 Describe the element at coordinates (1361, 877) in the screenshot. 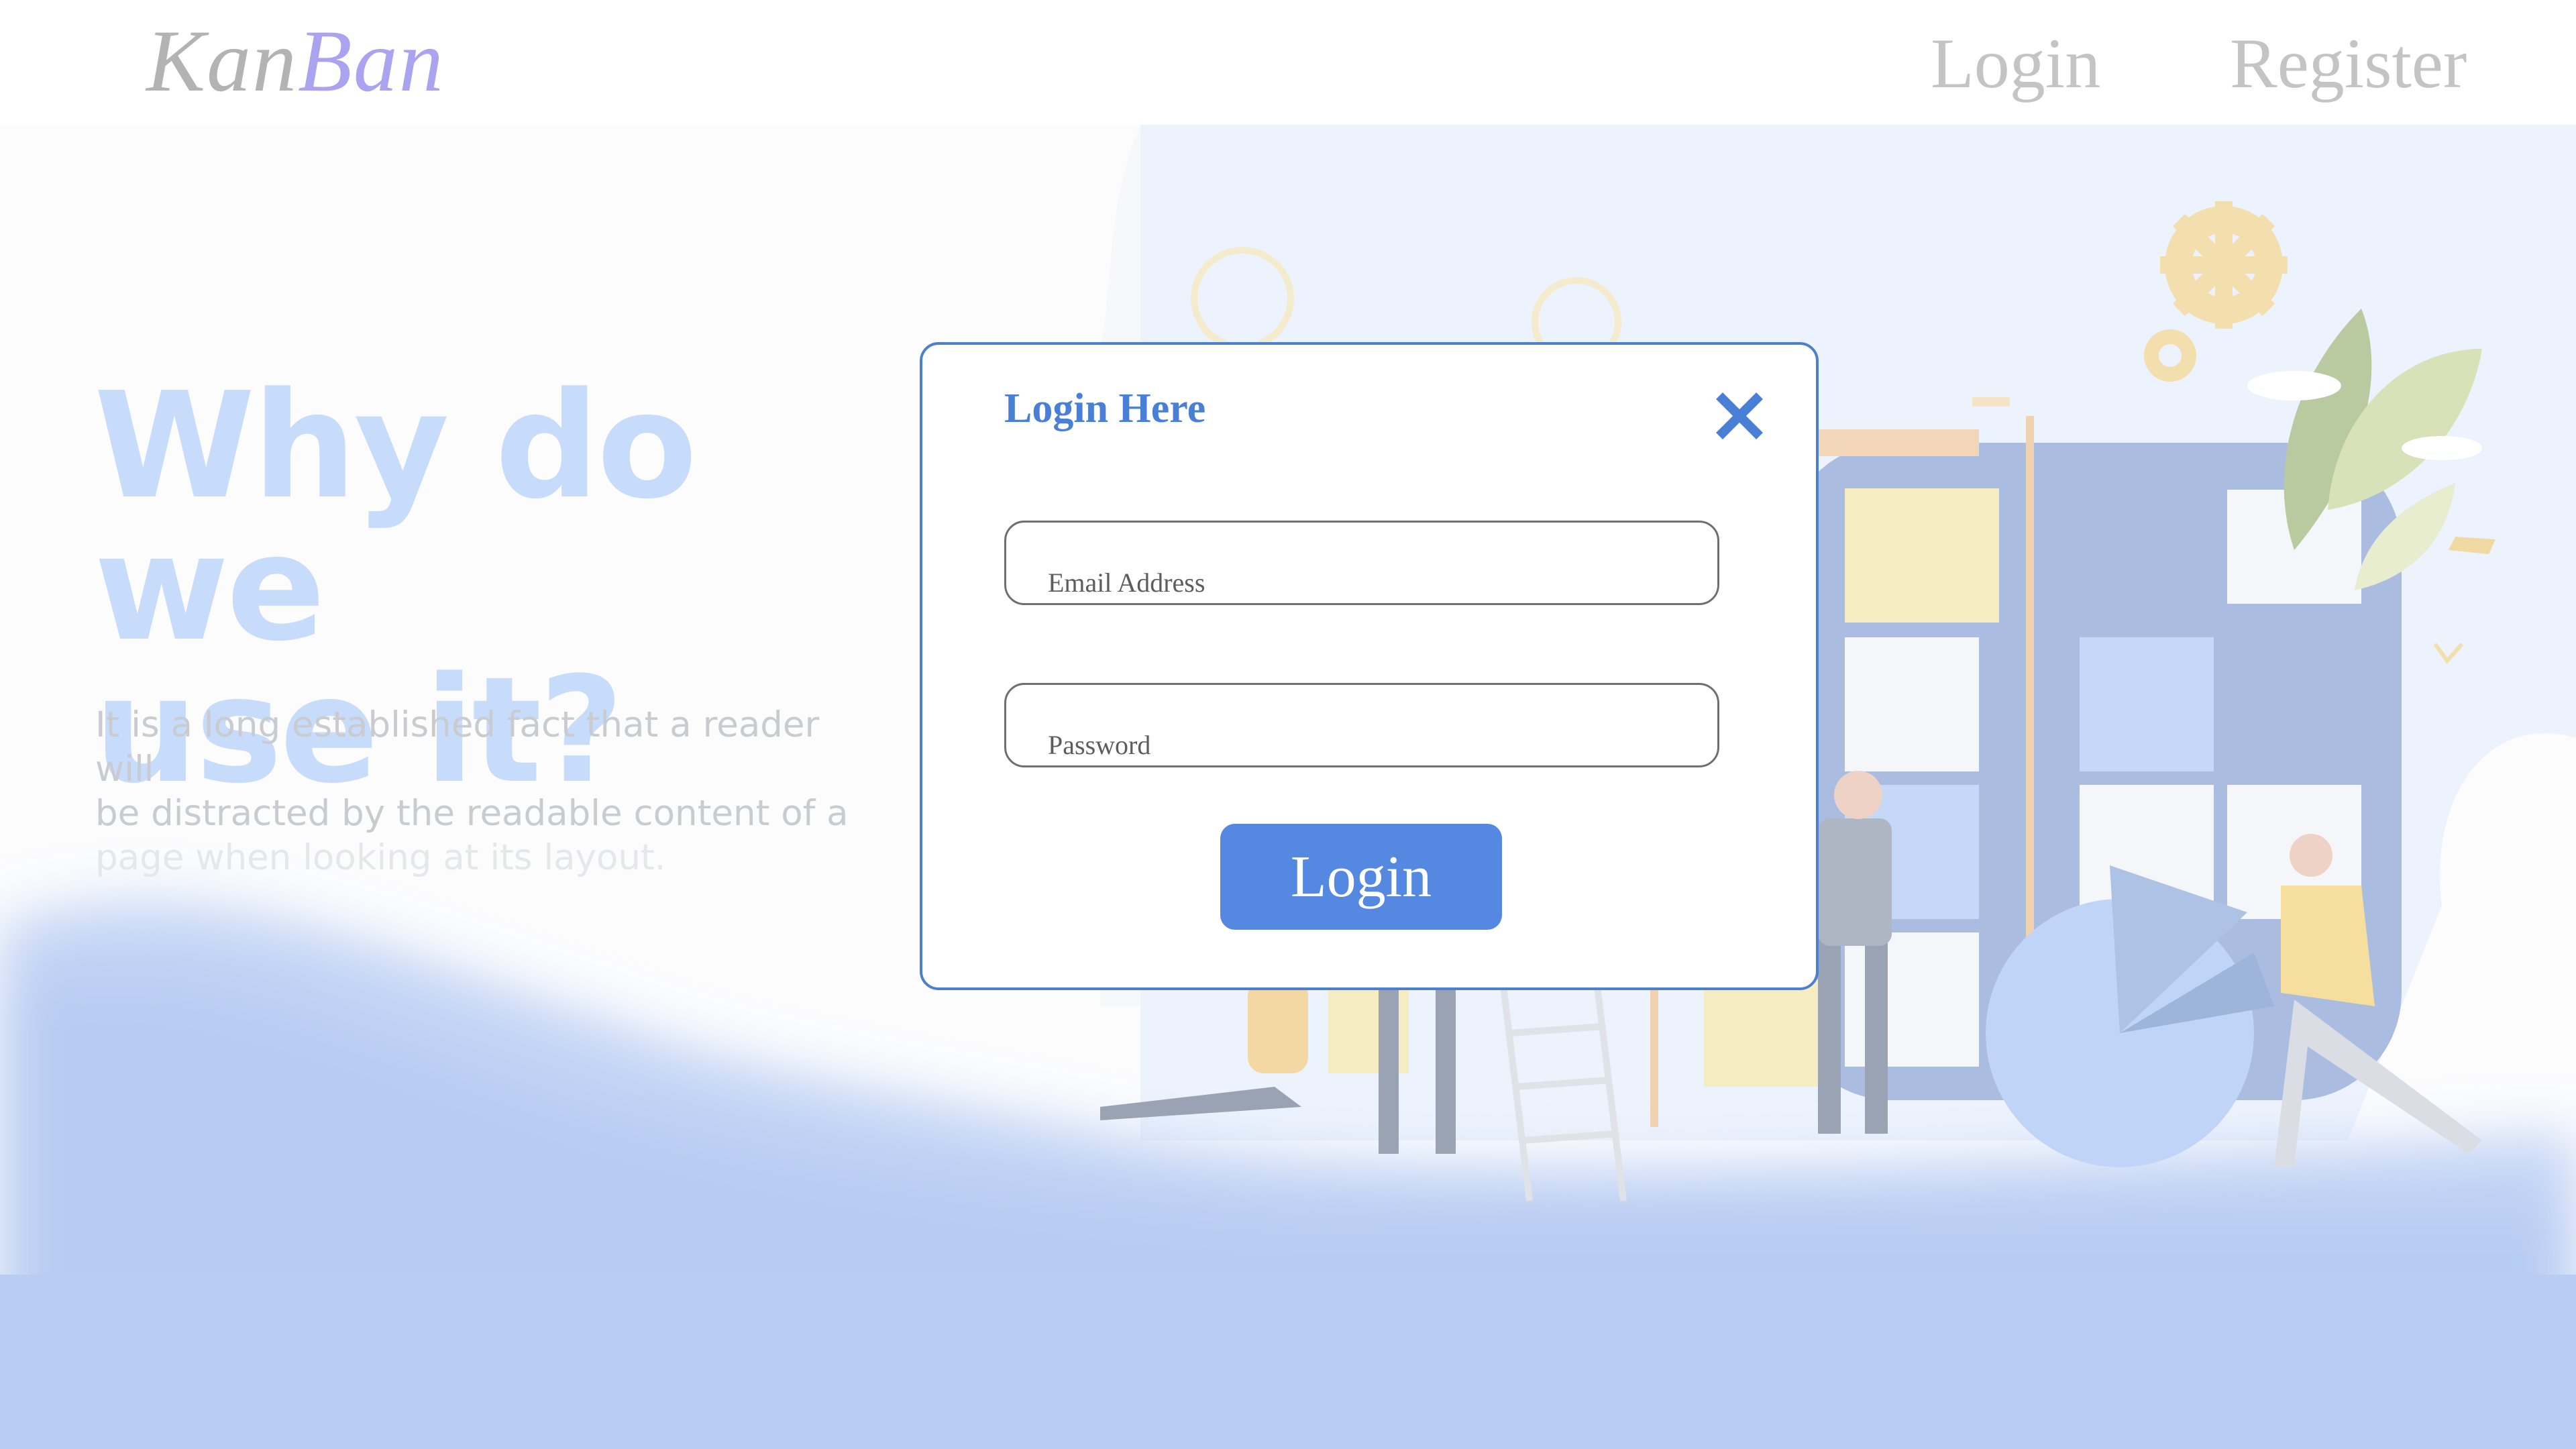

I see `login-submit-button: Login` at that location.